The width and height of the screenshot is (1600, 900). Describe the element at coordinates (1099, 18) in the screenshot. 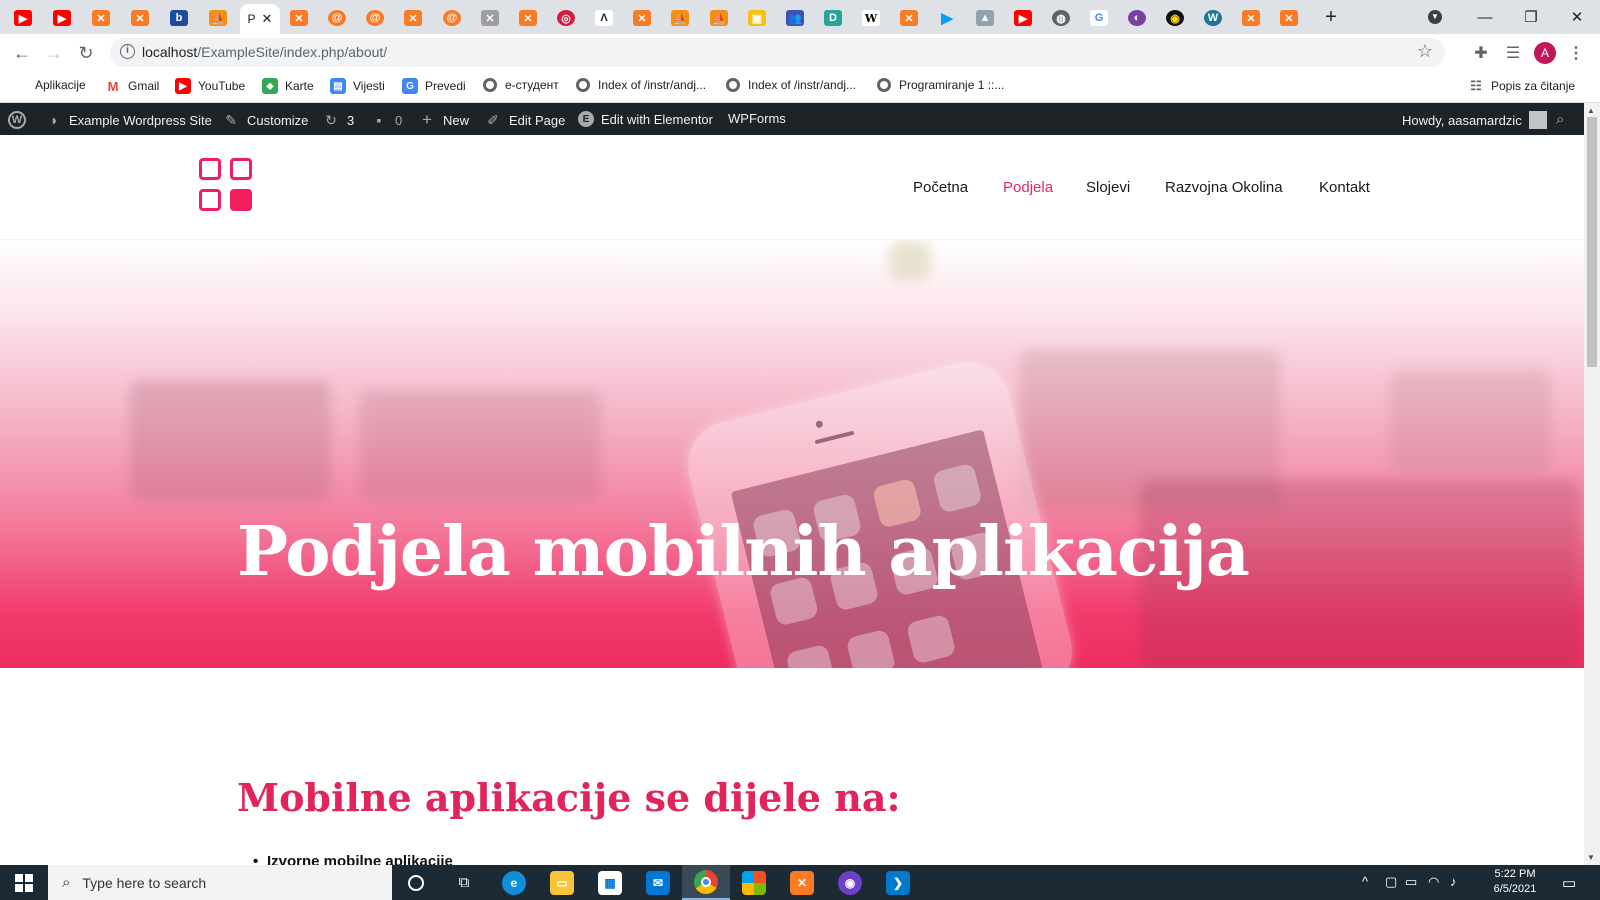

I see `tab-google: G` at that location.